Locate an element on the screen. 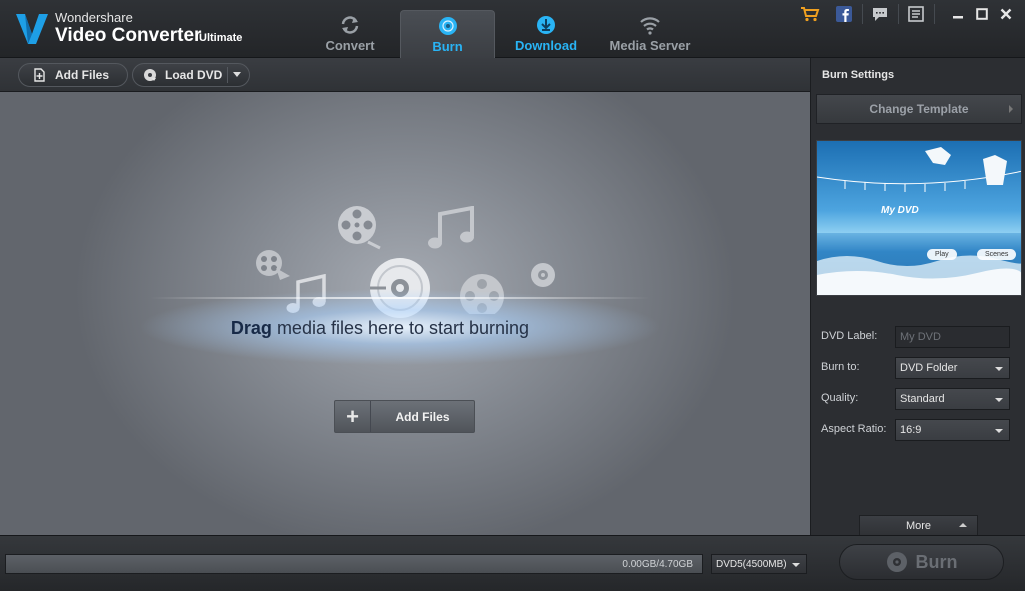  aspect-ratio-row: Aspect Ratio: 16:9 is located at coordinates (918, 430).